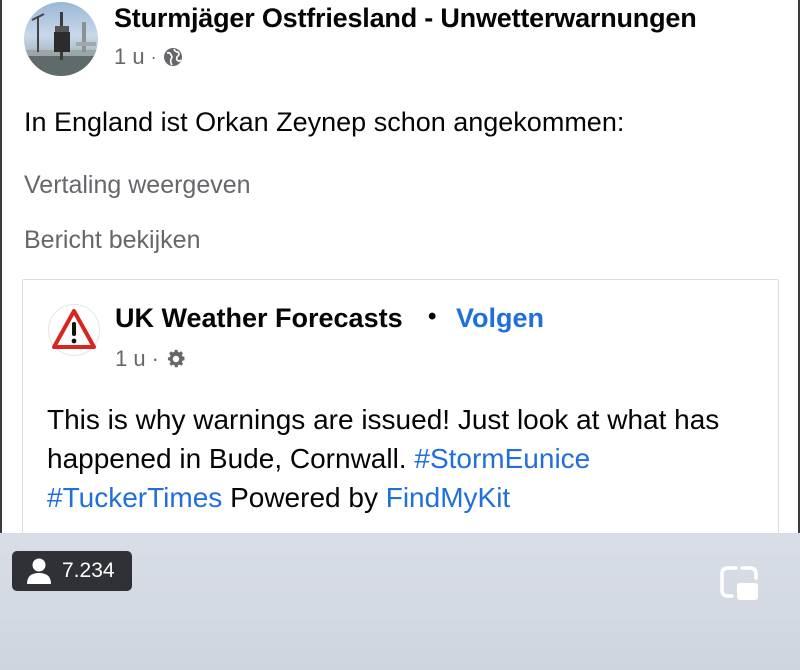  I want to click on hashtag-storm-eunice: #StormEunice, so click(502, 458).